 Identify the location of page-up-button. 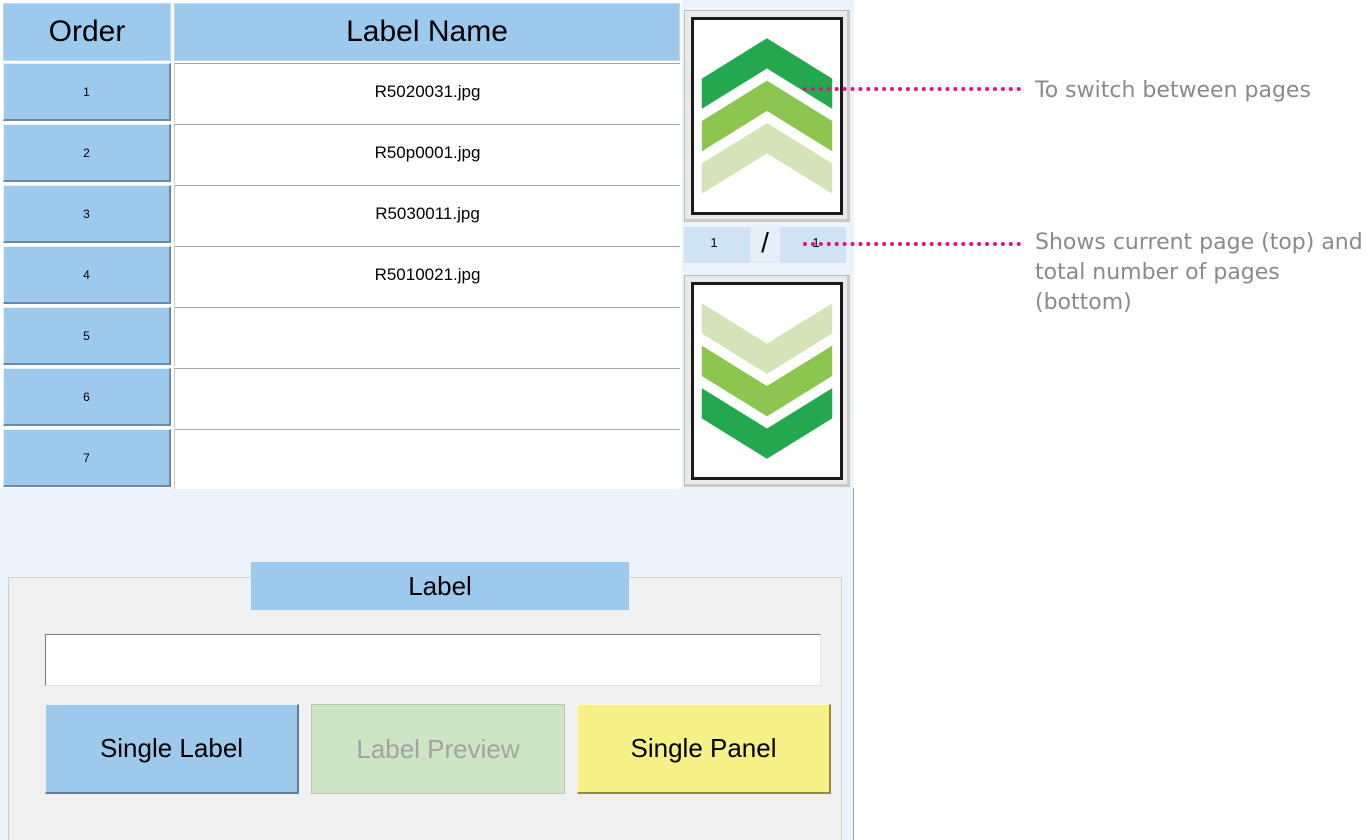
(767, 116).